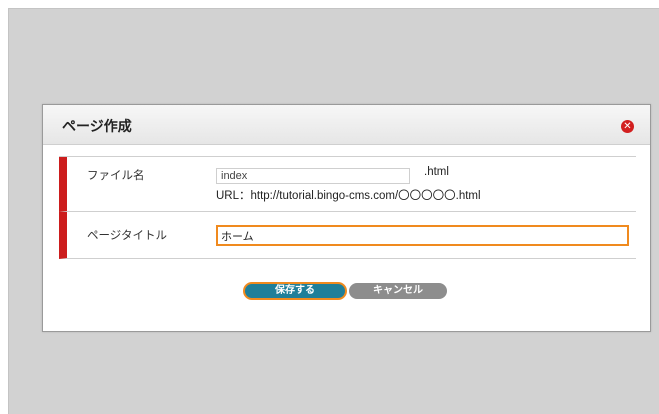  Describe the element at coordinates (295, 291) in the screenshot. I see `save-button: 保存する` at that location.